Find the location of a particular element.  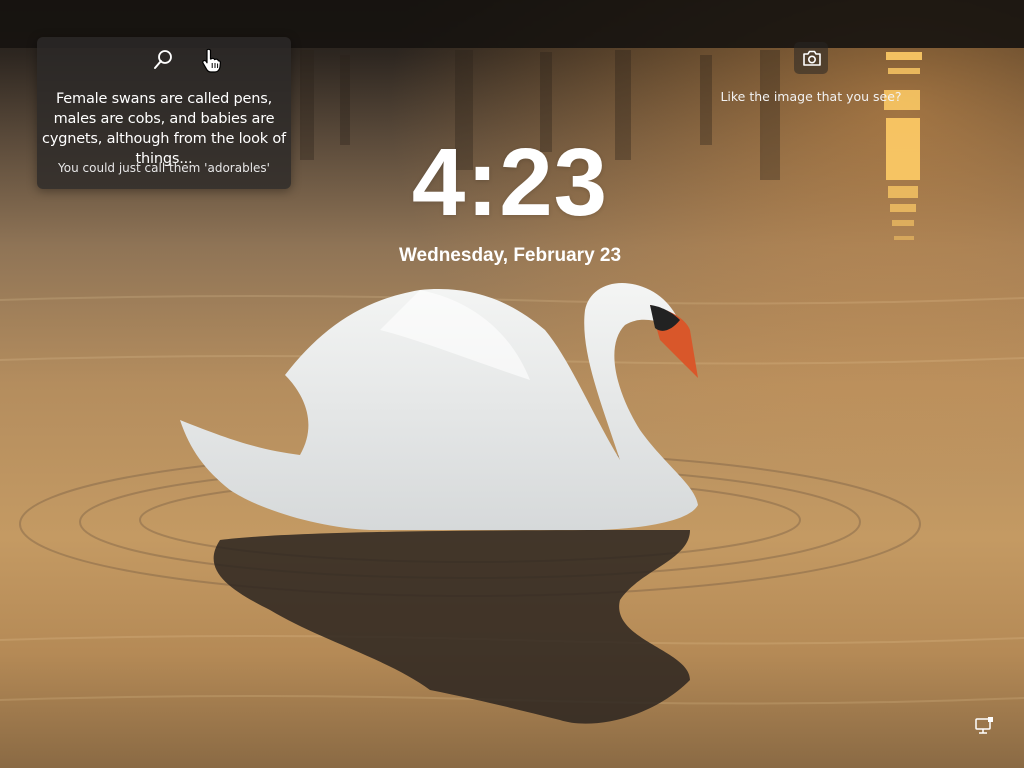

hand-cursor-icon is located at coordinates (211, 60).